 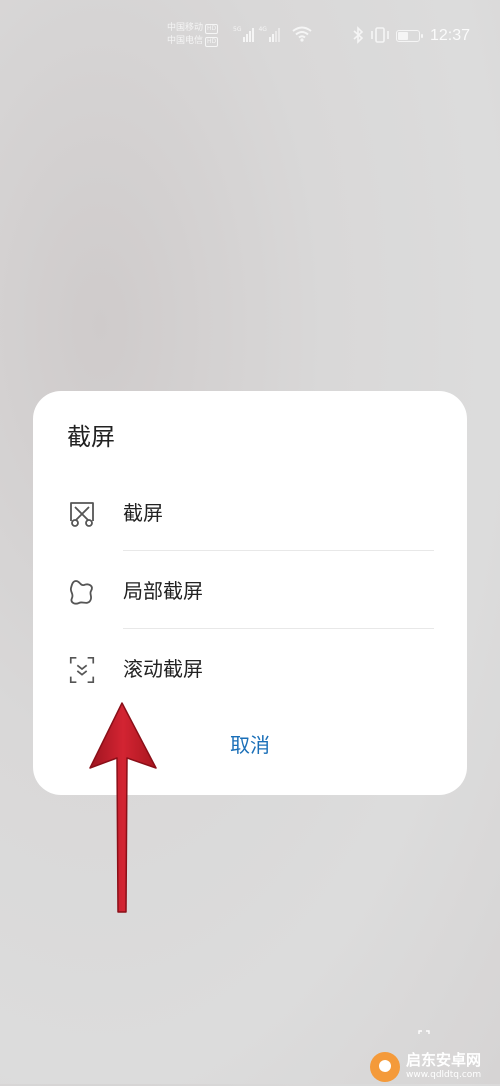 I want to click on wifi-icon, so click(x=302, y=34).